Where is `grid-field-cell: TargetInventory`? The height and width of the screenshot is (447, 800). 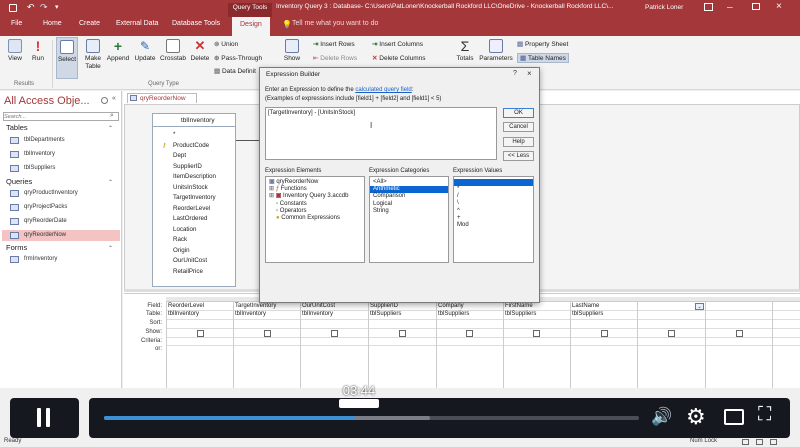 grid-field-cell: TargetInventory is located at coordinates (254, 306).